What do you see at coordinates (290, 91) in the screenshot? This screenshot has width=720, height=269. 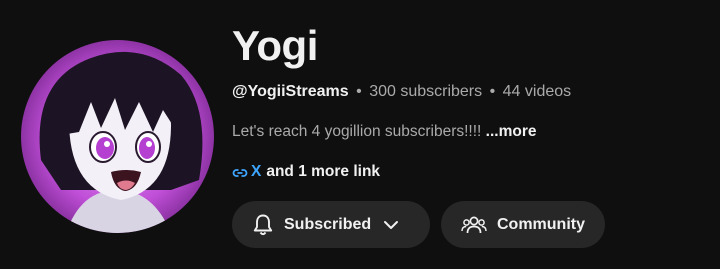 I see `channel-handle: @YogiiStreams` at bounding box center [290, 91].